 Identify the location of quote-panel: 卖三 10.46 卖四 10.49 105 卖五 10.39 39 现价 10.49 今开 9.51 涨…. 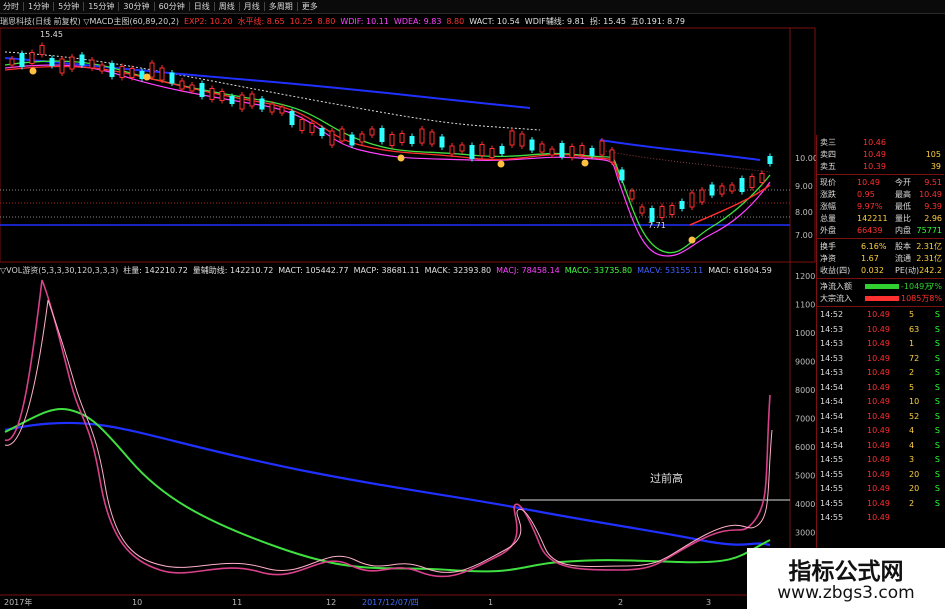
(880, 372).